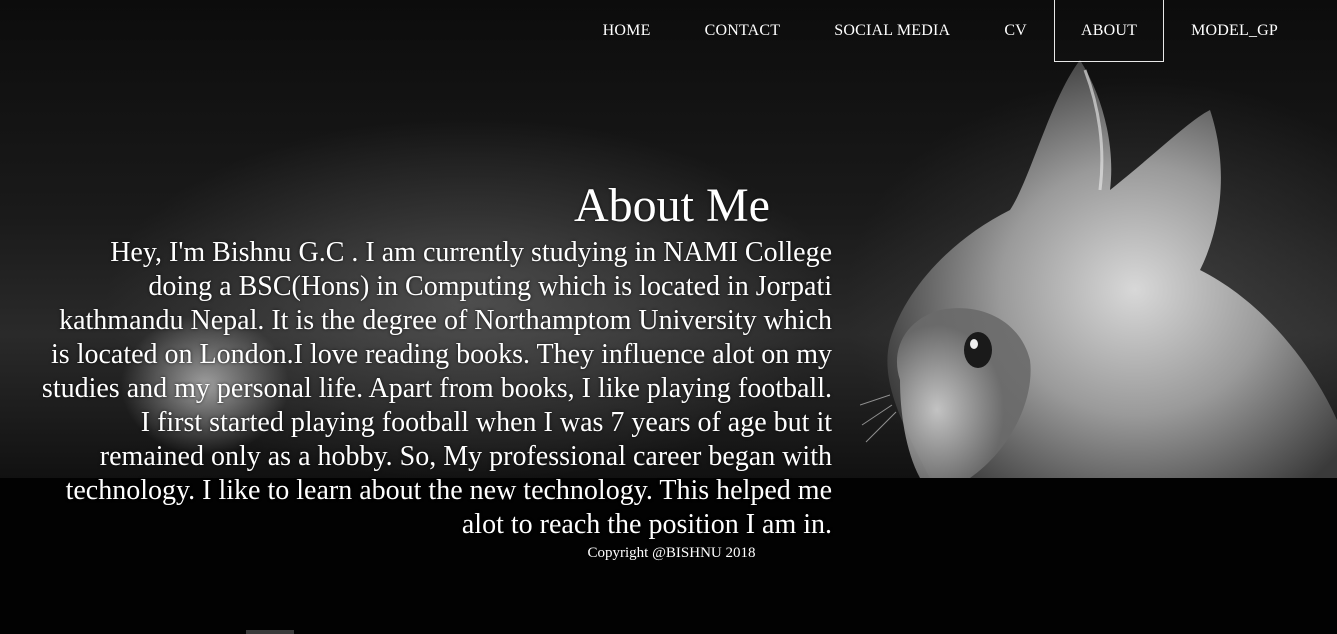 The image size is (1337, 634). What do you see at coordinates (1015, 31) in the screenshot?
I see `nav-cv: CV` at bounding box center [1015, 31].